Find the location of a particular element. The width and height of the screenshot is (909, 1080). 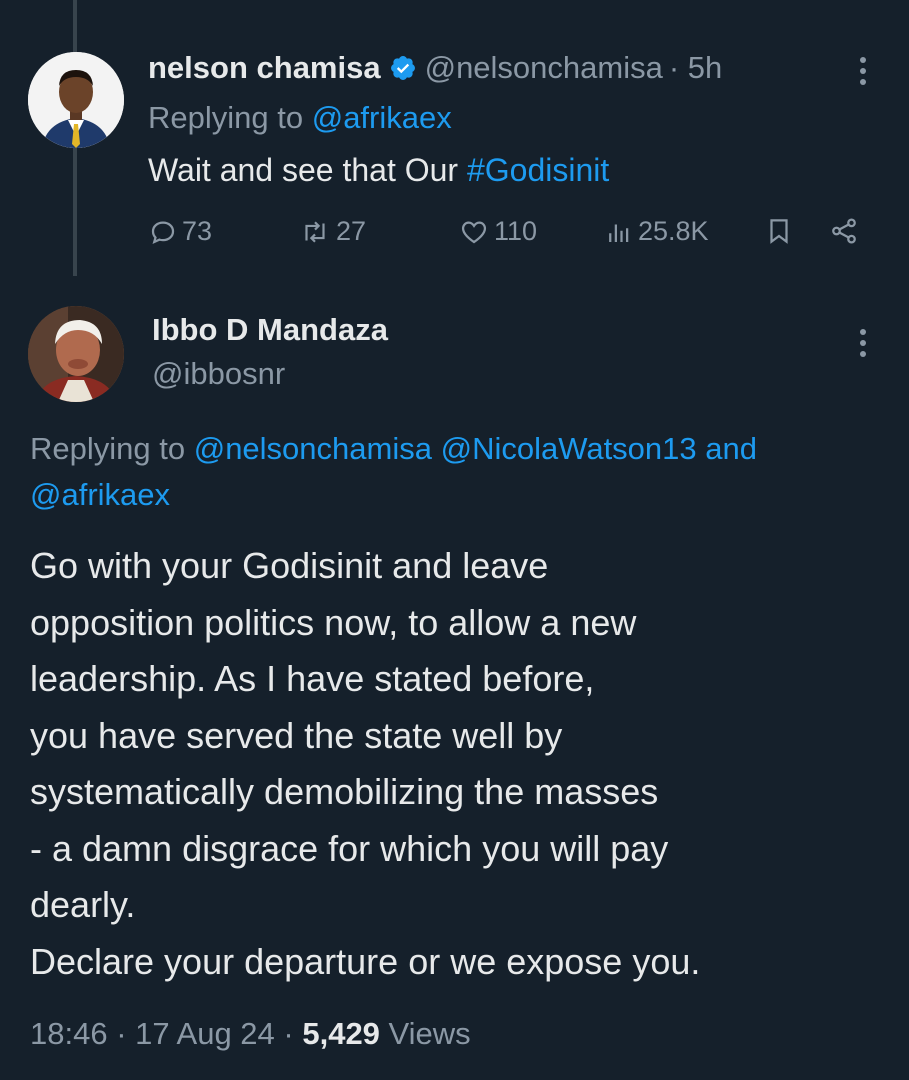

replying-to-link: @nelsonchamisa is located at coordinates (313, 448).